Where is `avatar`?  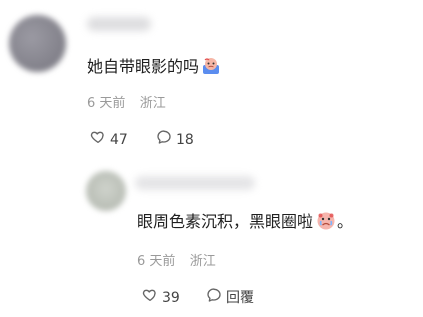
avatar is located at coordinates (37, 43).